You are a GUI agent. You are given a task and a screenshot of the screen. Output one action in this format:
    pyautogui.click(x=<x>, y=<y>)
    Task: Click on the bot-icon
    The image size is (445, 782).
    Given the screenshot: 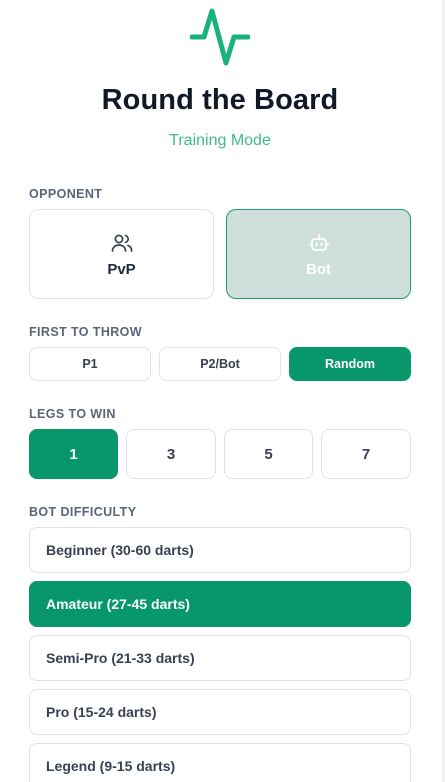 What is the action you would take?
    pyautogui.click(x=318, y=242)
    